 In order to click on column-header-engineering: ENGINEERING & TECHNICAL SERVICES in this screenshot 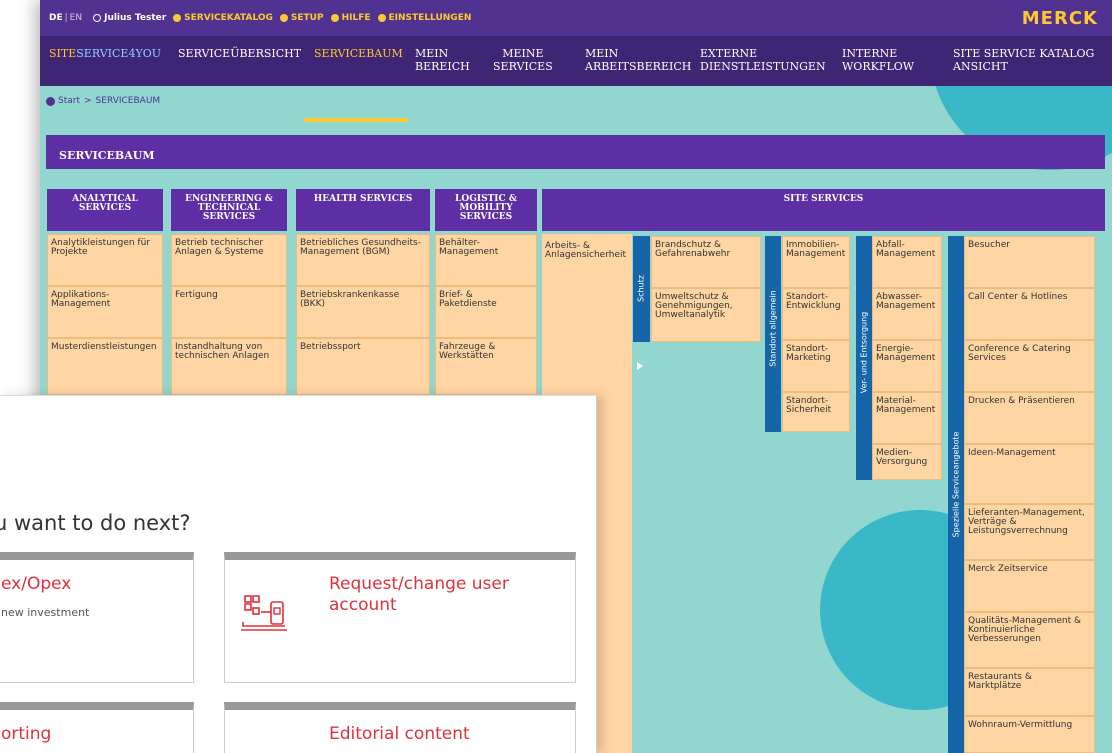, I will do `click(229, 210)`.